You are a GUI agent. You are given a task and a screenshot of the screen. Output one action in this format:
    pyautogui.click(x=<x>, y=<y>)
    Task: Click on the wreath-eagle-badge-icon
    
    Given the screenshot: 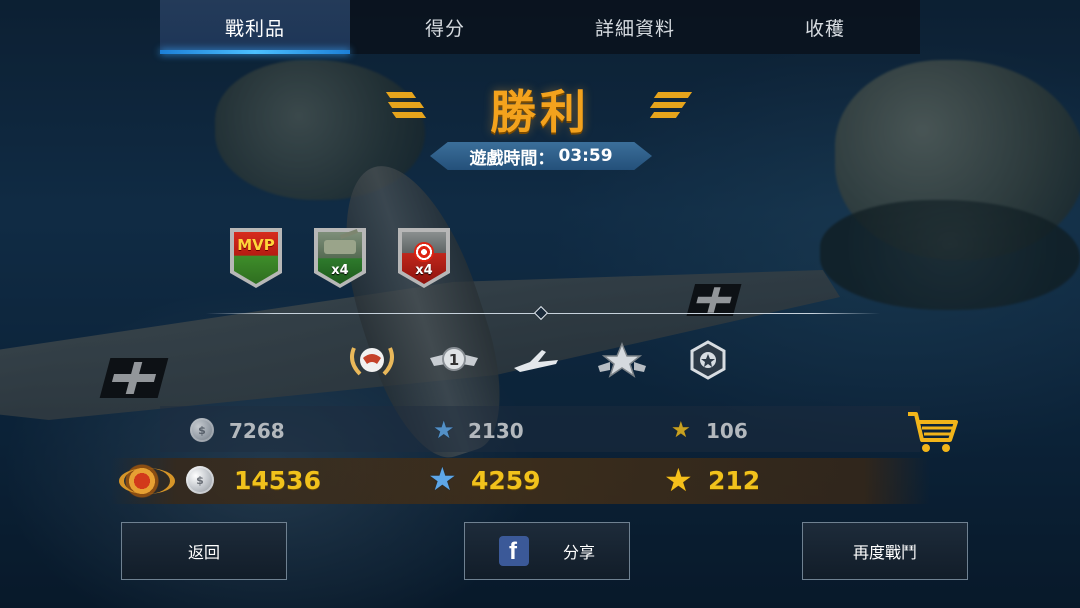 What is the action you would take?
    pyautogui.click(x=372, y=360)
    